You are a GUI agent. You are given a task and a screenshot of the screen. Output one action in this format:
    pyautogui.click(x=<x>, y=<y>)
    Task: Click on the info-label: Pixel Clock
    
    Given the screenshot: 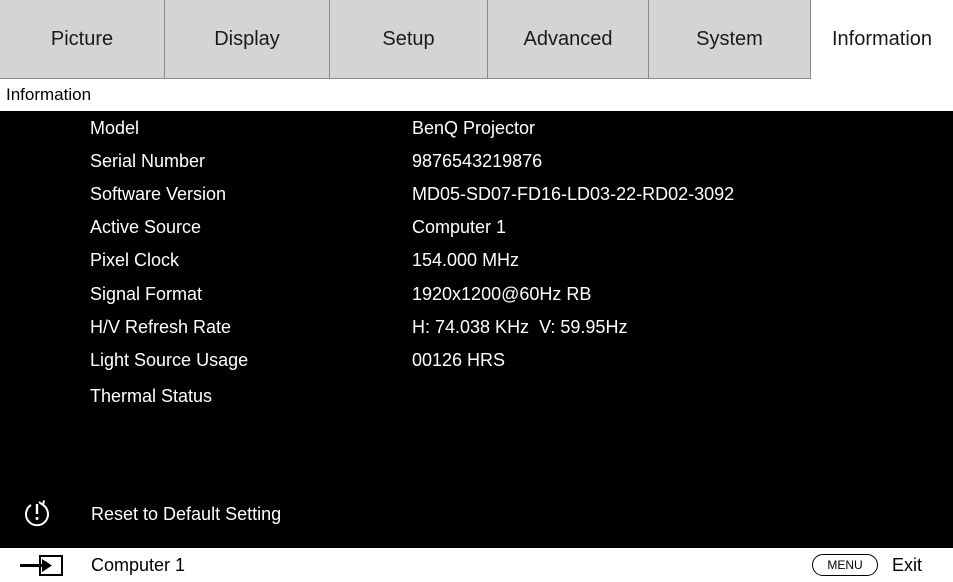 What is the action you would take?
    pyautogui.click(x=135, y=260)
    